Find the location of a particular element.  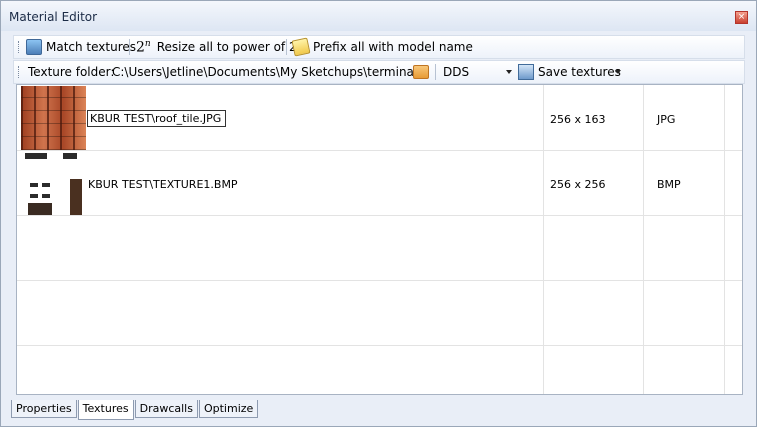

resize-power-button: 2n Resize all to power of 2 is located at coordinates (216, 47).